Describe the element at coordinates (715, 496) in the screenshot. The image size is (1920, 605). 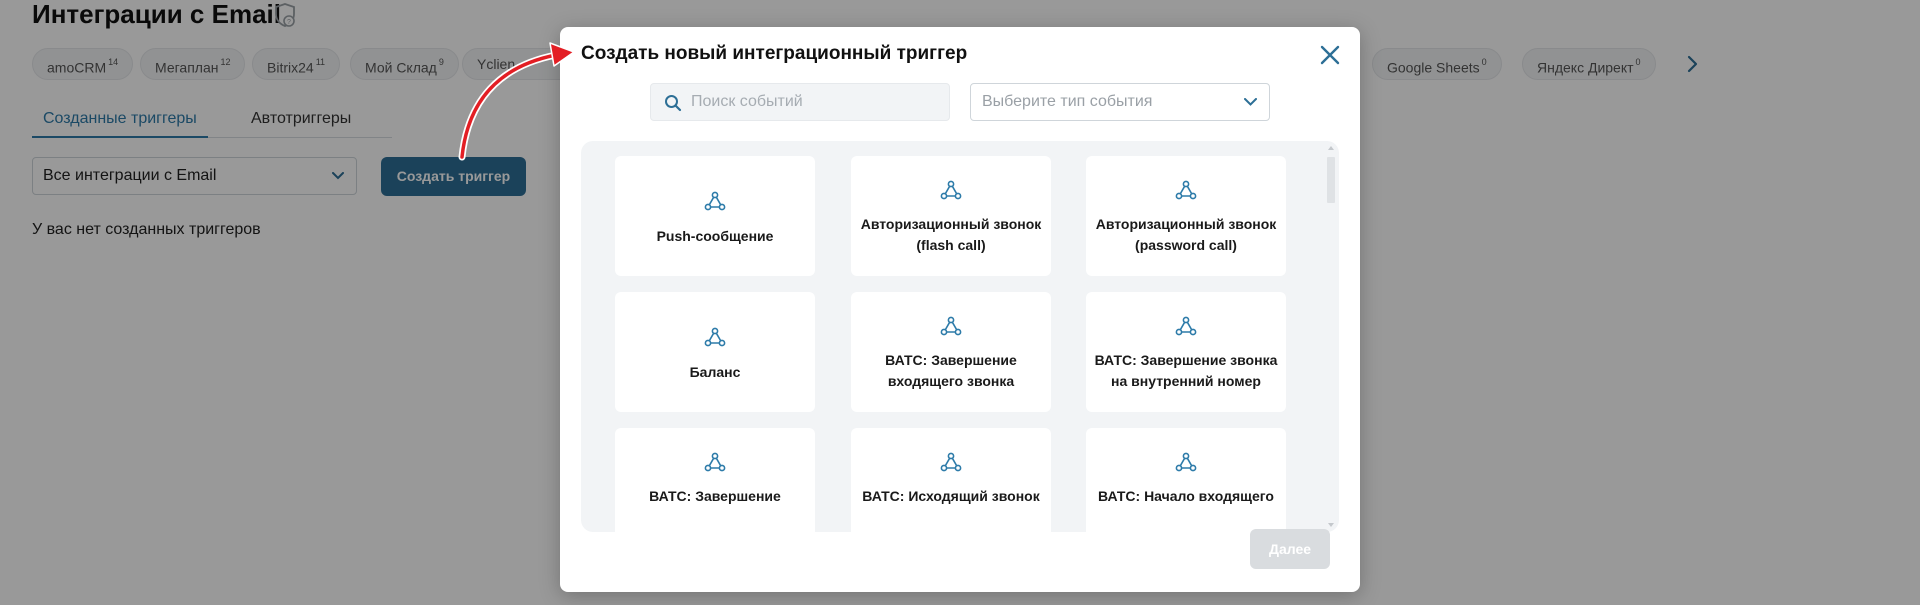
I see `event-card-label: ВАТС: Завершение` at that location.